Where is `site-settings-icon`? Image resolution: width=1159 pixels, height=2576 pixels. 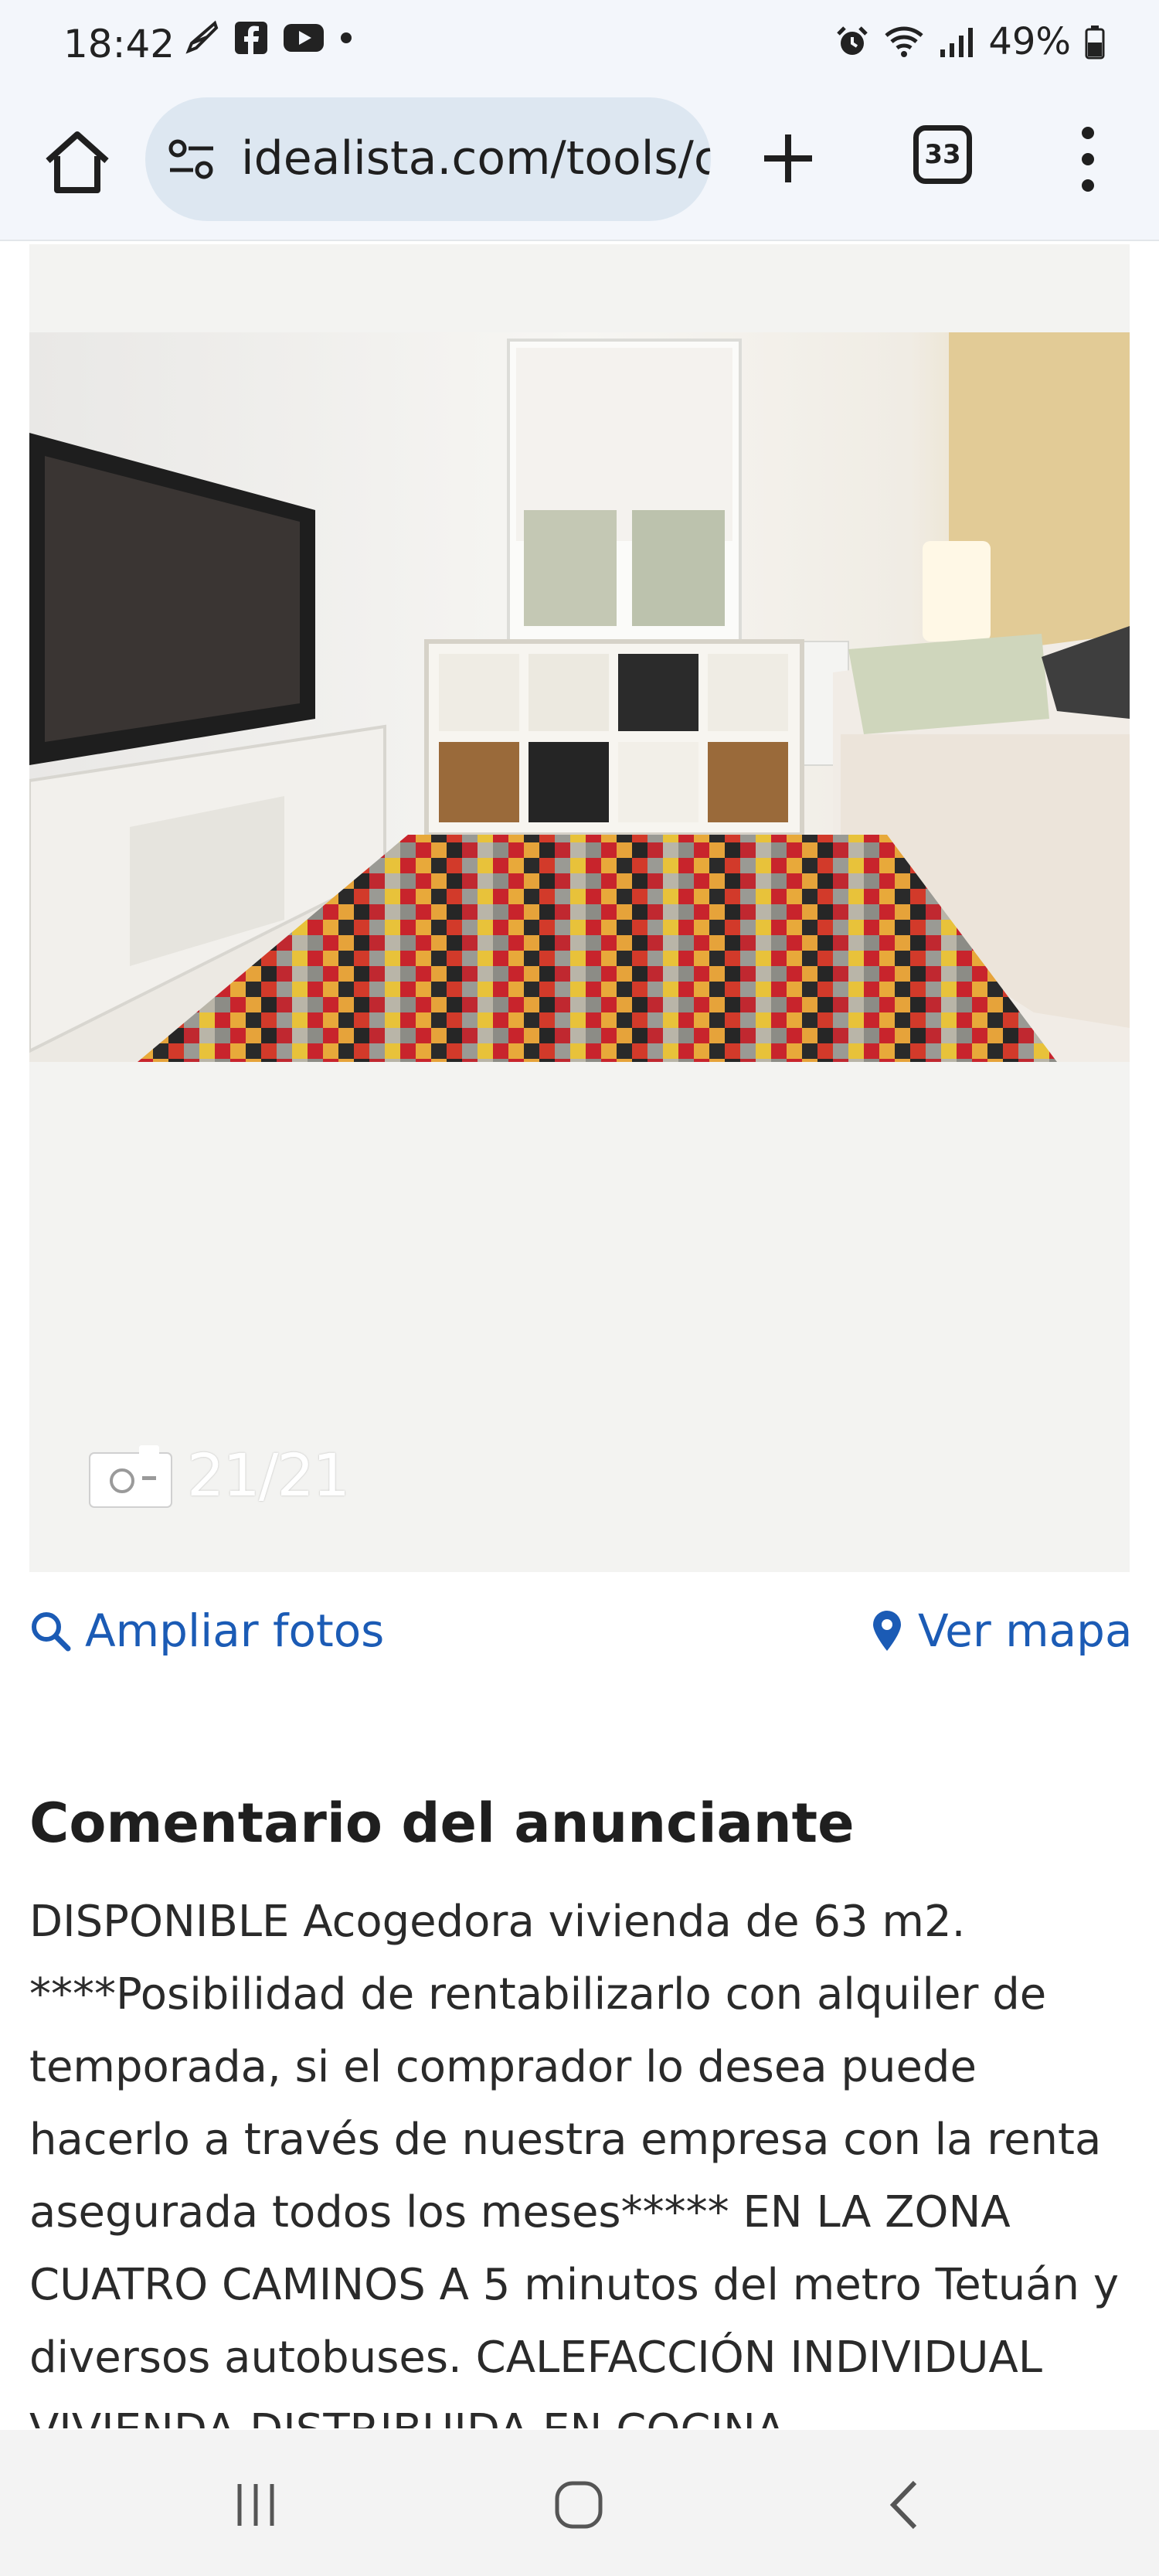
site-settings-icon is located at coordinates (191, 159).